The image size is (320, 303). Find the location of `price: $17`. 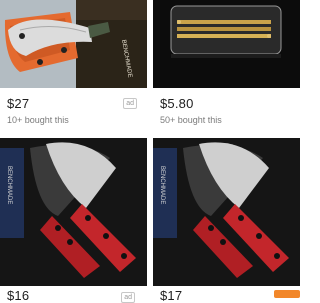

price: $17 is located at coordinates (171, 295).